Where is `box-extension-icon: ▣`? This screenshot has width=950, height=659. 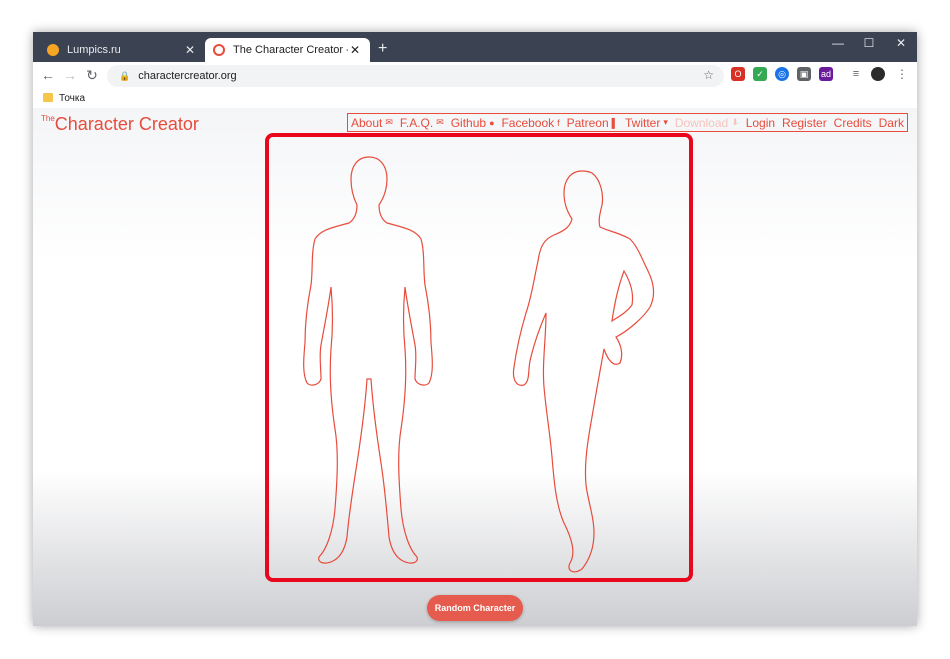
box-extension-icon: ▣ is located at coordinates (804, 74).